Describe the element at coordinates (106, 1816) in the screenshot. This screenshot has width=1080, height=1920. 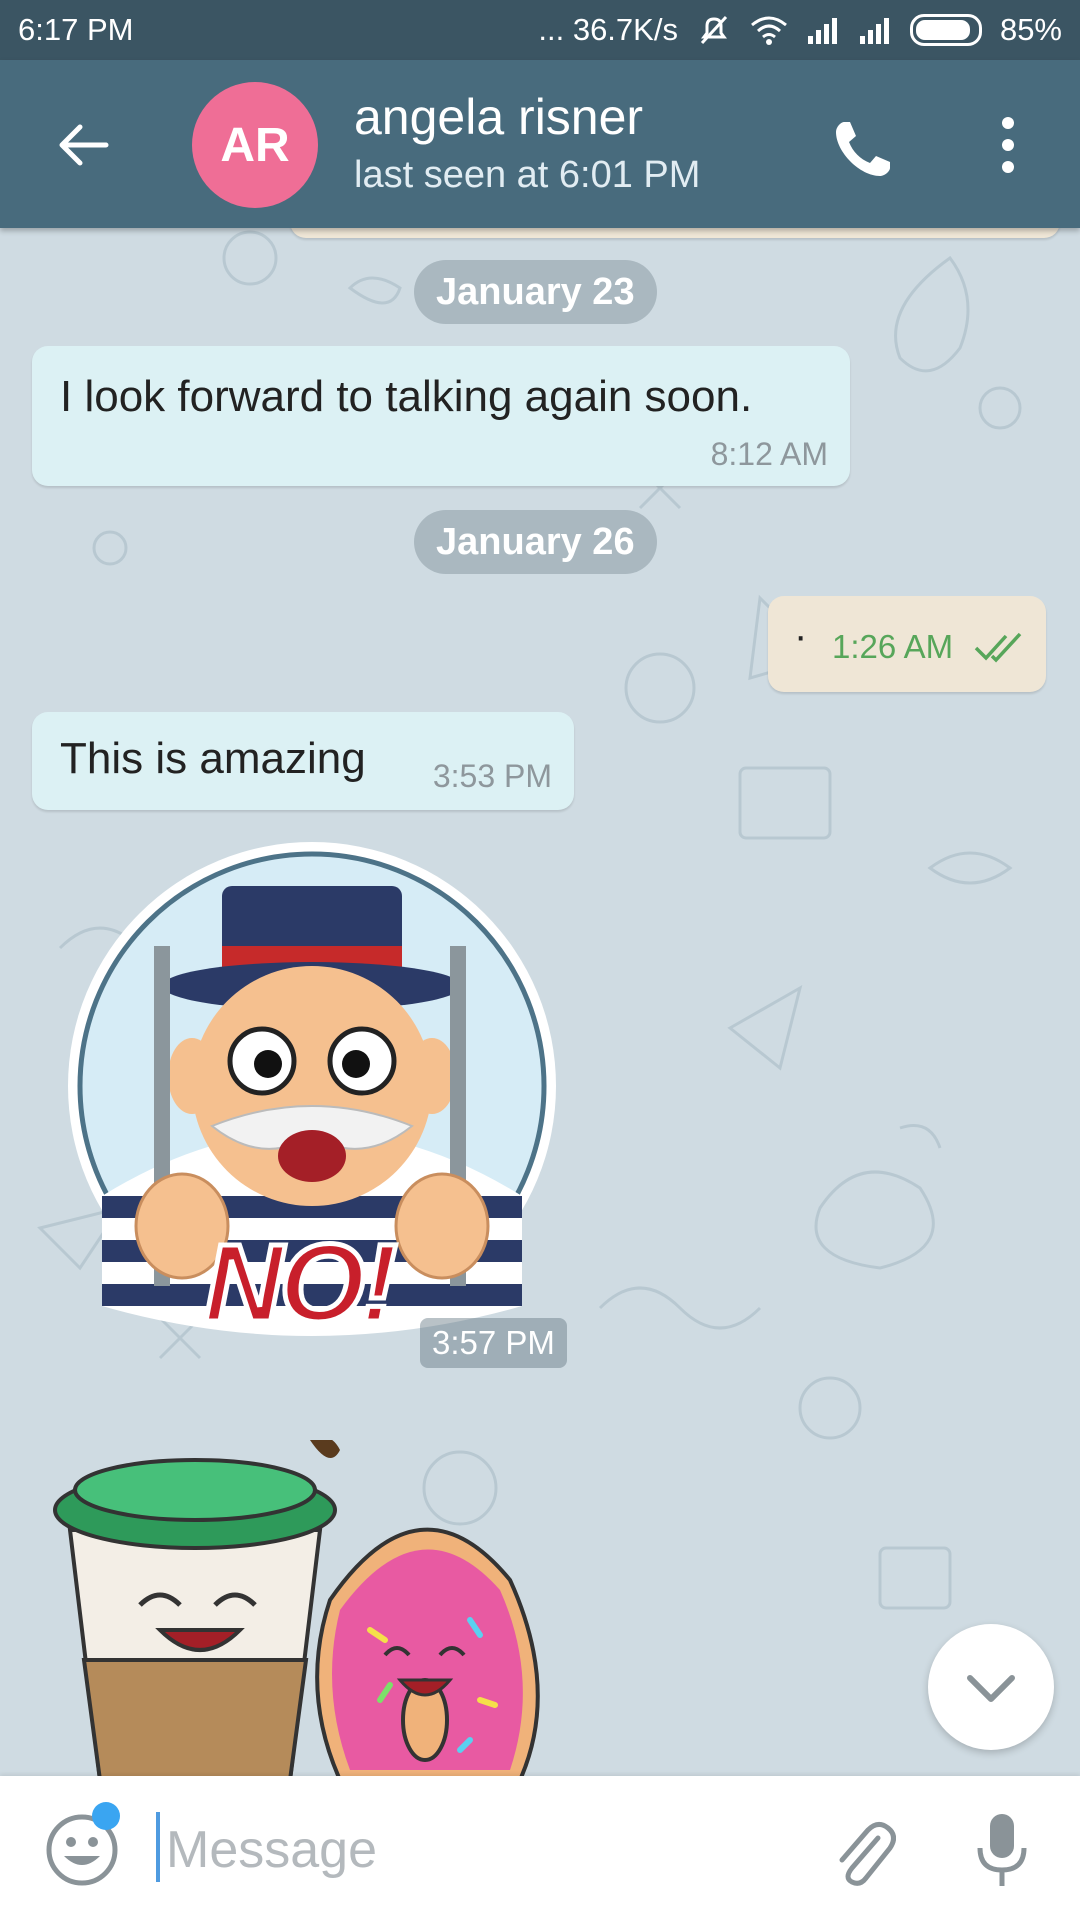
I see `notification-dot` at that location.